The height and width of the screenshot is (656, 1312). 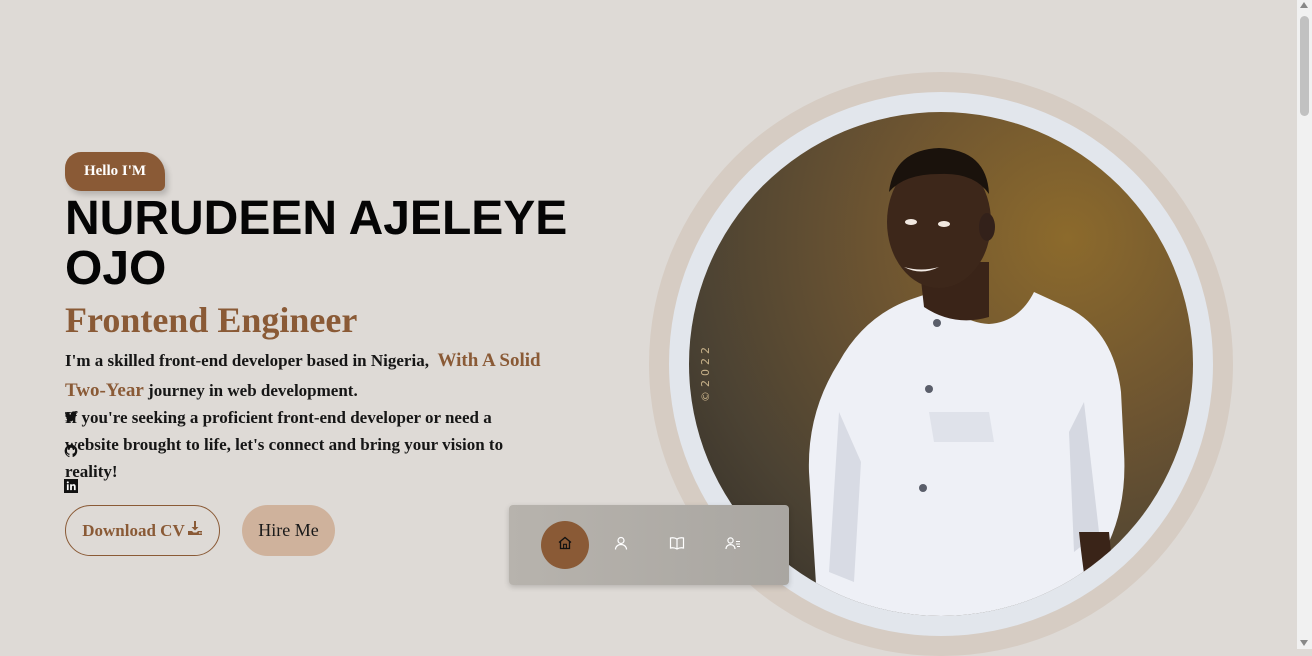 What do you see at coordinates (253, 390) in the screenshot?
I see `intro-suffix: journey in web development.` at bounding box center [253, 390].